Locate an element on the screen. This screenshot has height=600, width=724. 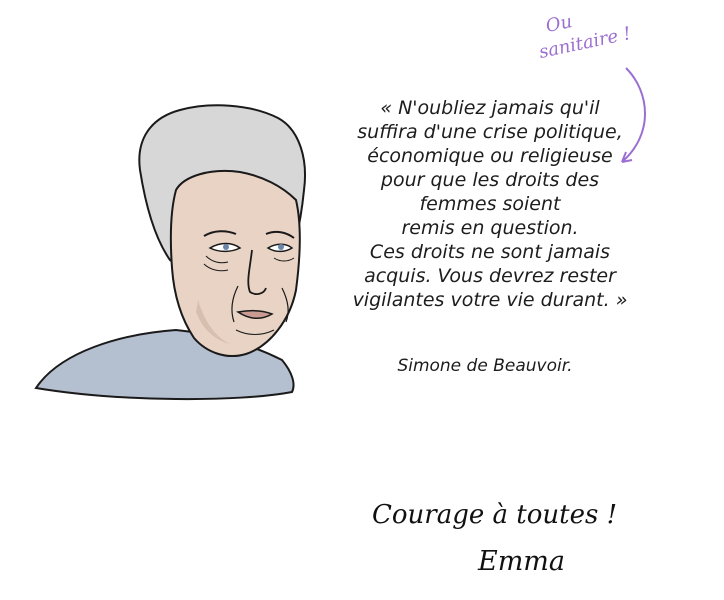
face is located at coordinates (235, 263).